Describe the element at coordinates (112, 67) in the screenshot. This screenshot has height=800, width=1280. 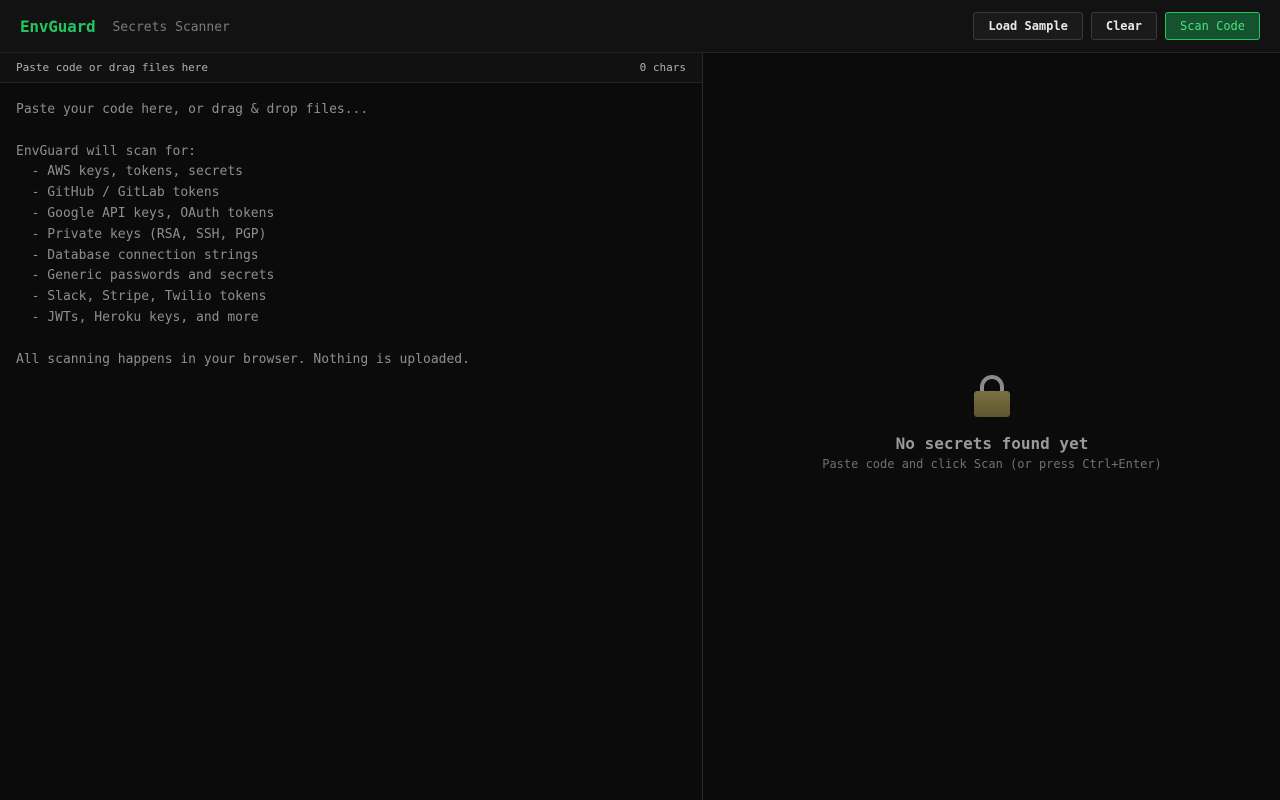
I see `input-hint: Paste code or drag files here` at that location.